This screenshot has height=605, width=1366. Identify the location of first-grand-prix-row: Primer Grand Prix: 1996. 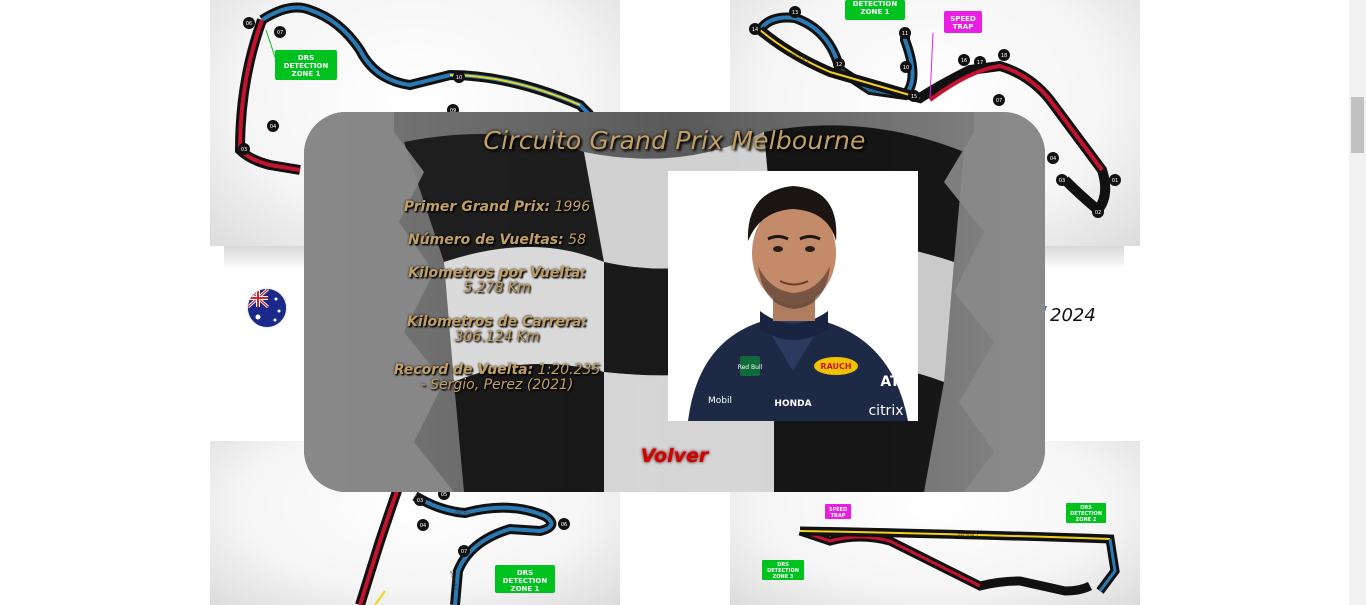
(497, 207).